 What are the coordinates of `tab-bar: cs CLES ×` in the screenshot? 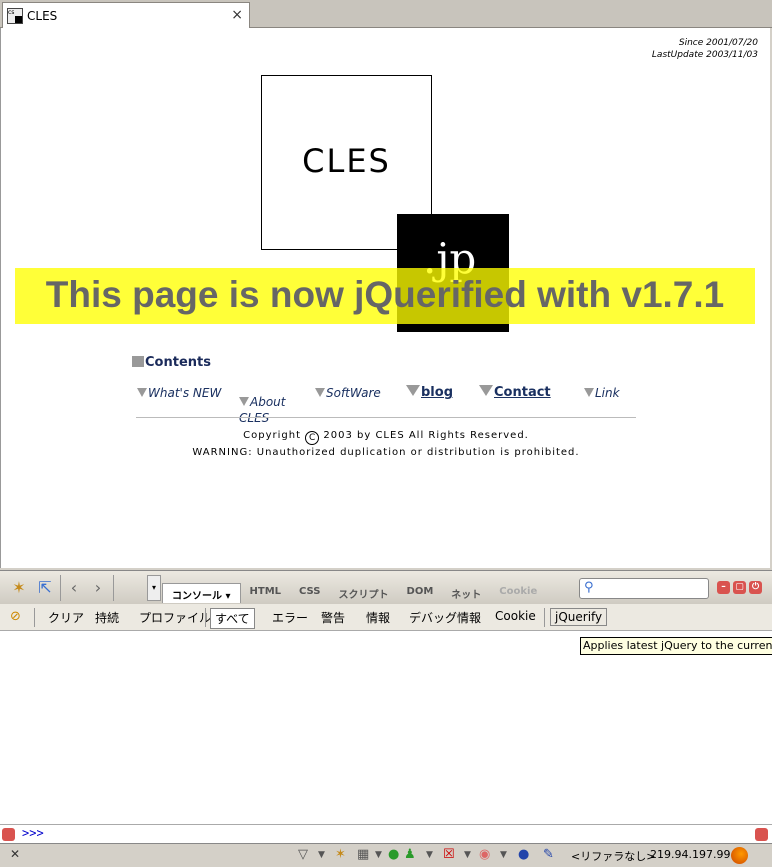 It's located at (386, 14).